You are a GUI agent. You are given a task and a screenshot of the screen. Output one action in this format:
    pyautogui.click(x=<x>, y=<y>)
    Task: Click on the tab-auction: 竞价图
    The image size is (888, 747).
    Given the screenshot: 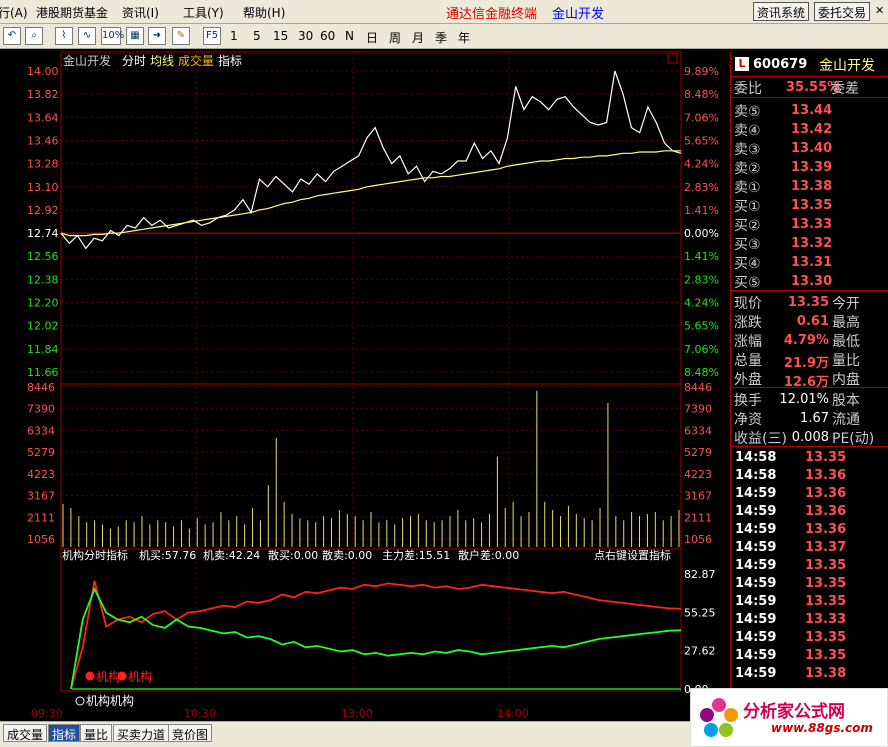 What is the action you would take?
    pyautogui.click(x=190, y=733)
    